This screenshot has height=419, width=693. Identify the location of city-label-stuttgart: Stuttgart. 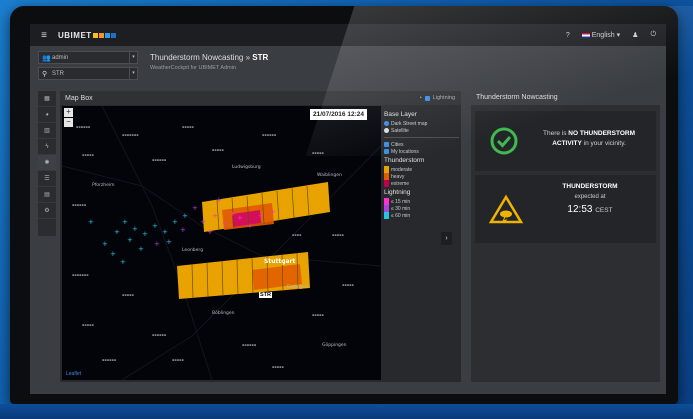
(280, 261).